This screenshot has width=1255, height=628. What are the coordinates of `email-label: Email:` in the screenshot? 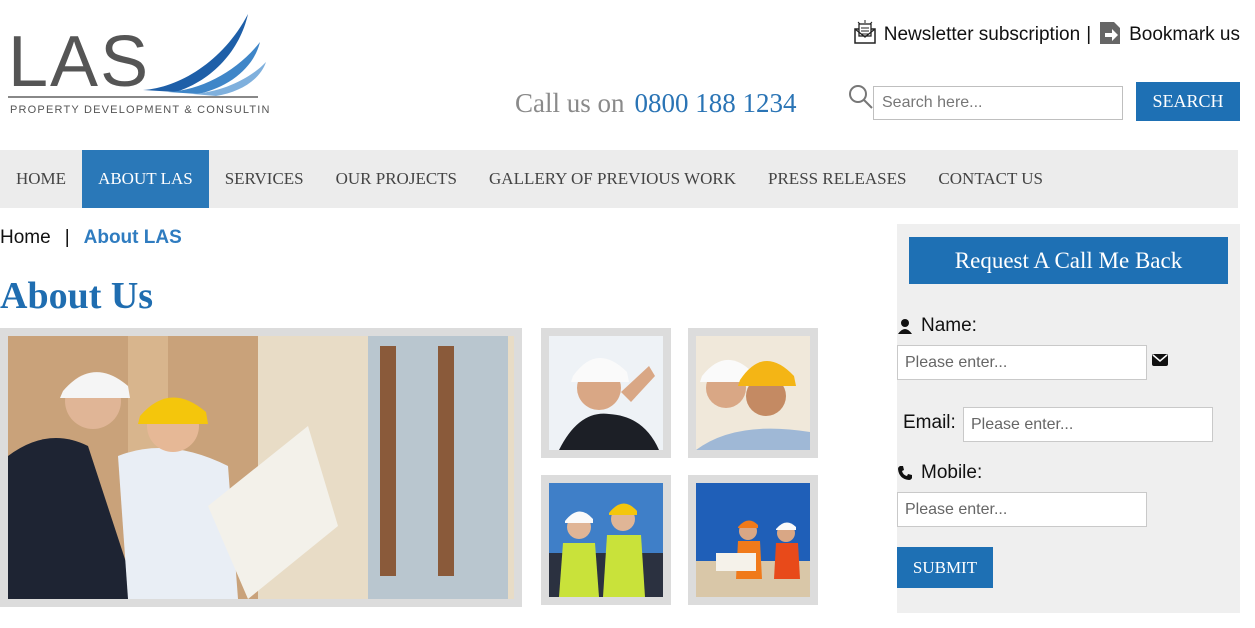 It's located at (929, 422).